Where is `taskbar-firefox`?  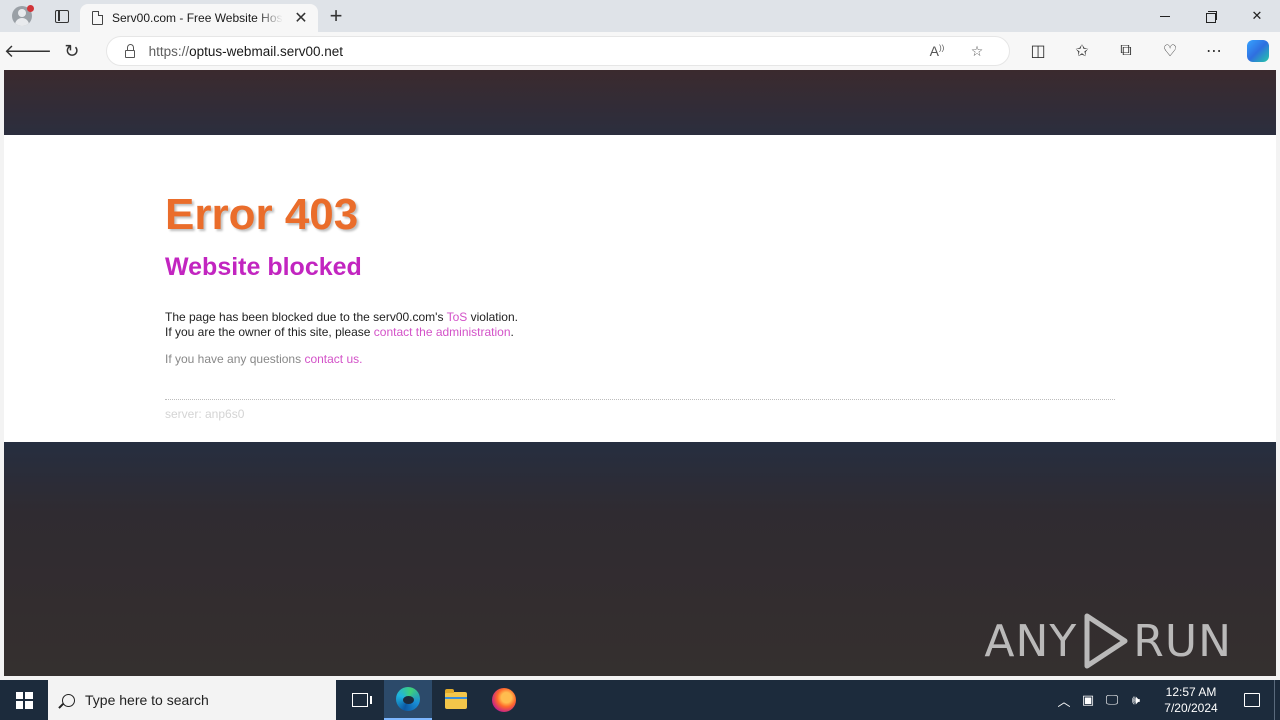
taskbar-firefox is located at coordinates (504, 700).